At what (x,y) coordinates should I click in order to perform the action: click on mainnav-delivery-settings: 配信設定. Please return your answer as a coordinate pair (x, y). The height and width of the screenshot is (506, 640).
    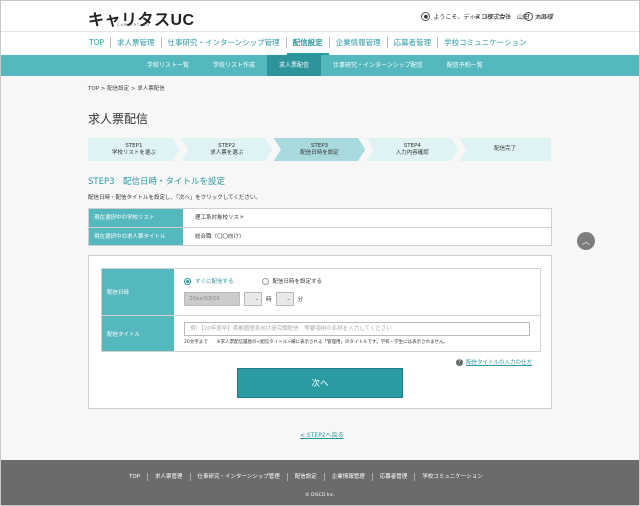
    Looking at the image, I should click on (307, 46).